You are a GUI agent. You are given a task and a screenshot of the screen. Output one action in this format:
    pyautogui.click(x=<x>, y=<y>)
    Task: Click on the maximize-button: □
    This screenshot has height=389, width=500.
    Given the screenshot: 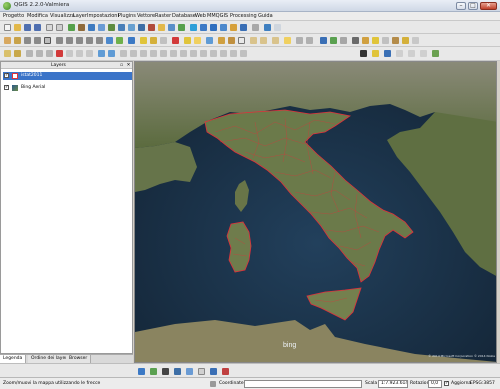 What is the action you would take?
    pyautogui.click(x=473, y=6)
    